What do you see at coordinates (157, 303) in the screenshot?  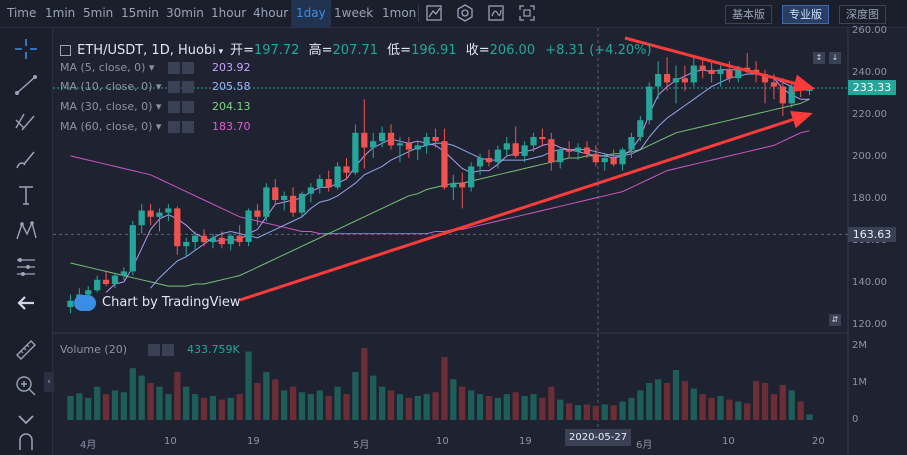 I see `tradingview-watermark: Chart by TradingView` at bounding box center [157, 303].